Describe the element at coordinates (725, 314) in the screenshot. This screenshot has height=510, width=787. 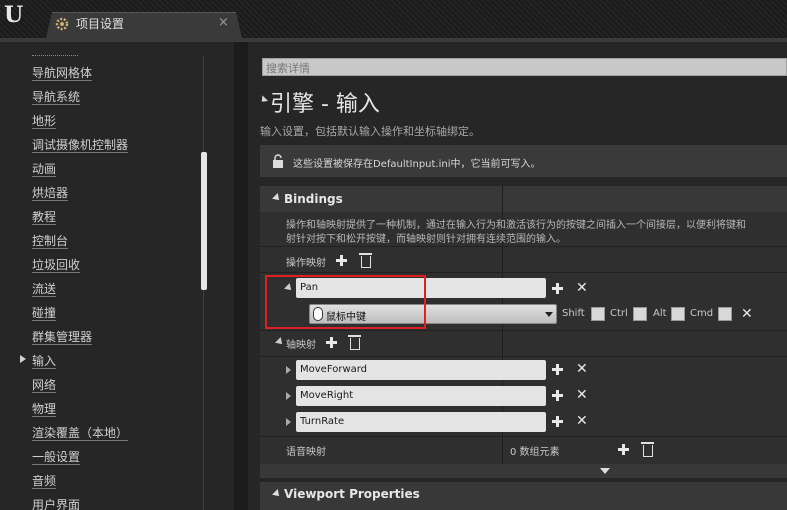
I see `modifier-cmd-checkbox` at that location.